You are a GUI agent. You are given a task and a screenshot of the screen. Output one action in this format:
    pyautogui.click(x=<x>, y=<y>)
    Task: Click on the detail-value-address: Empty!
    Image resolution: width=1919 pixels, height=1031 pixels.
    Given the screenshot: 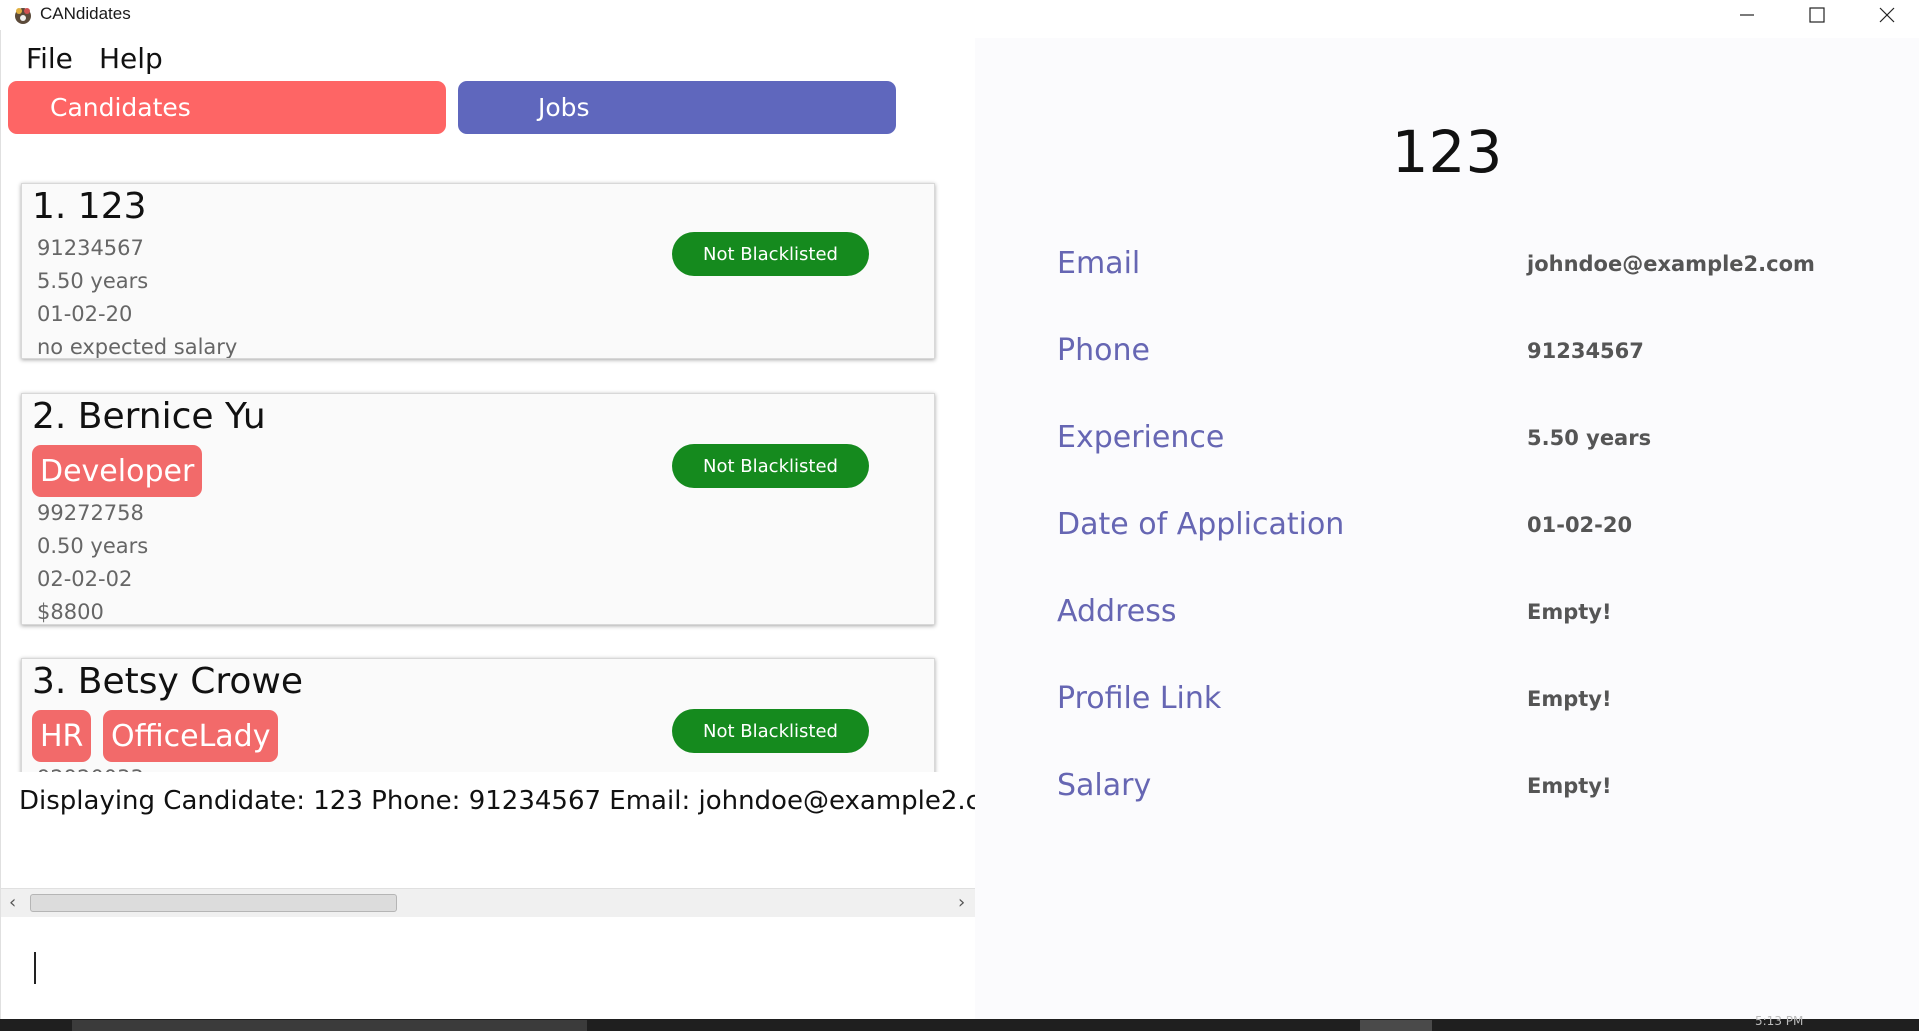 What is the action you would take?
    pyautogui.click(x=1569, y=612)
    